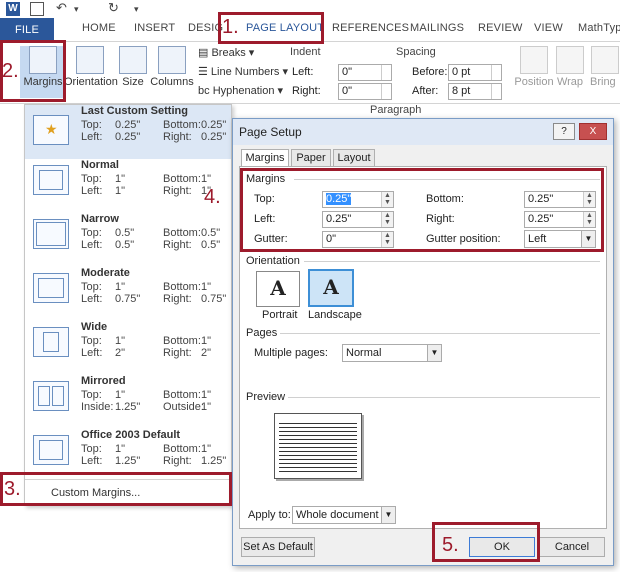 Image resolution: width=620 pixels, height=572 pixels. What do you see at coordinates (605, 60) in the screenshot?
I see `bring-forward-icon` at bounding box center [605, 60].